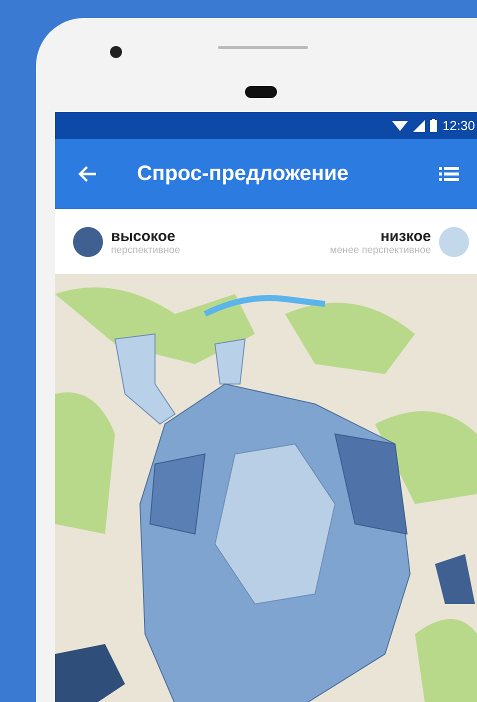 This screenshot has height=702, width=477. I want to click on status-time: 12:30, so click(458, 125).